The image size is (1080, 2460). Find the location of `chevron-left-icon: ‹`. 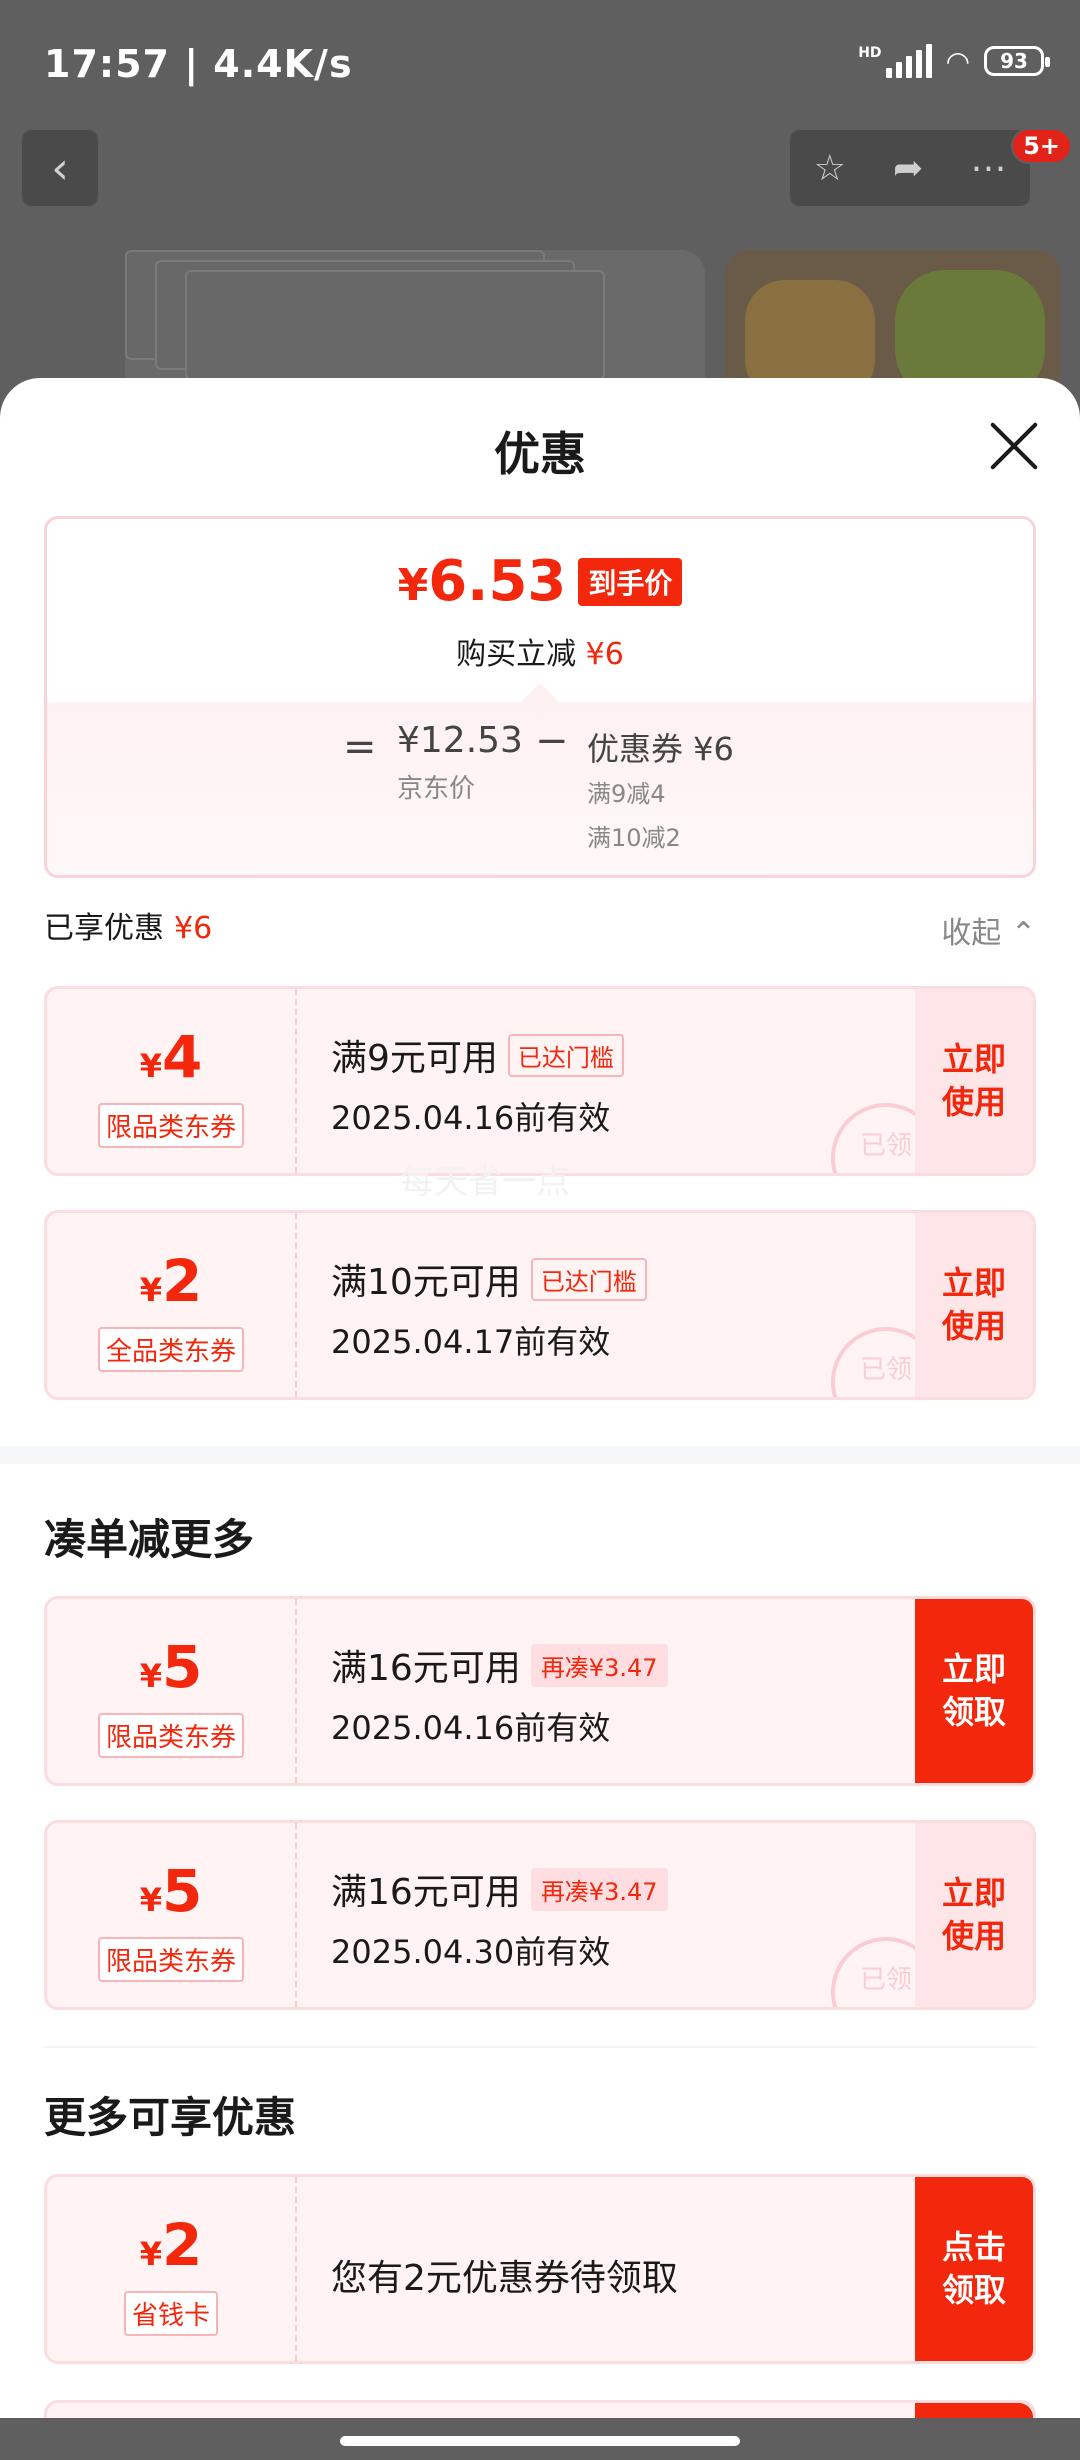

chevron-left-icon: ‹ is located at coordinates (60, 168).